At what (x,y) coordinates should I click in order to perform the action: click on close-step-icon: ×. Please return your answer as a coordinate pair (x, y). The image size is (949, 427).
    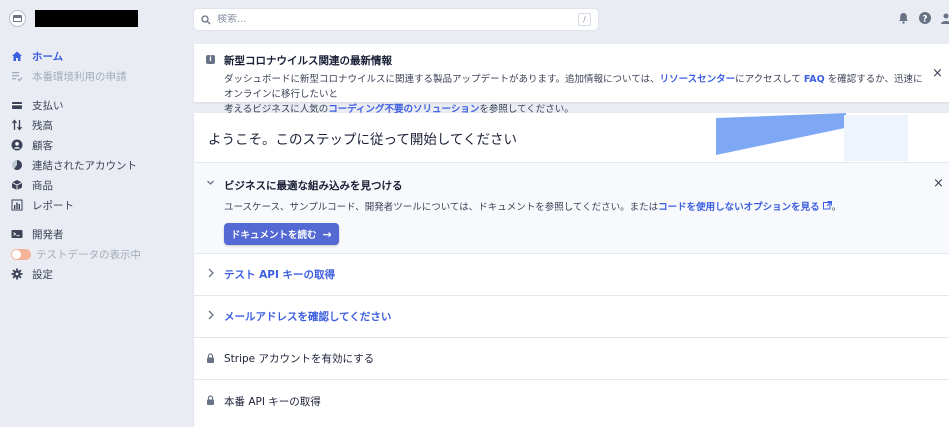
    Looking at the image, I should click on (938, 183).